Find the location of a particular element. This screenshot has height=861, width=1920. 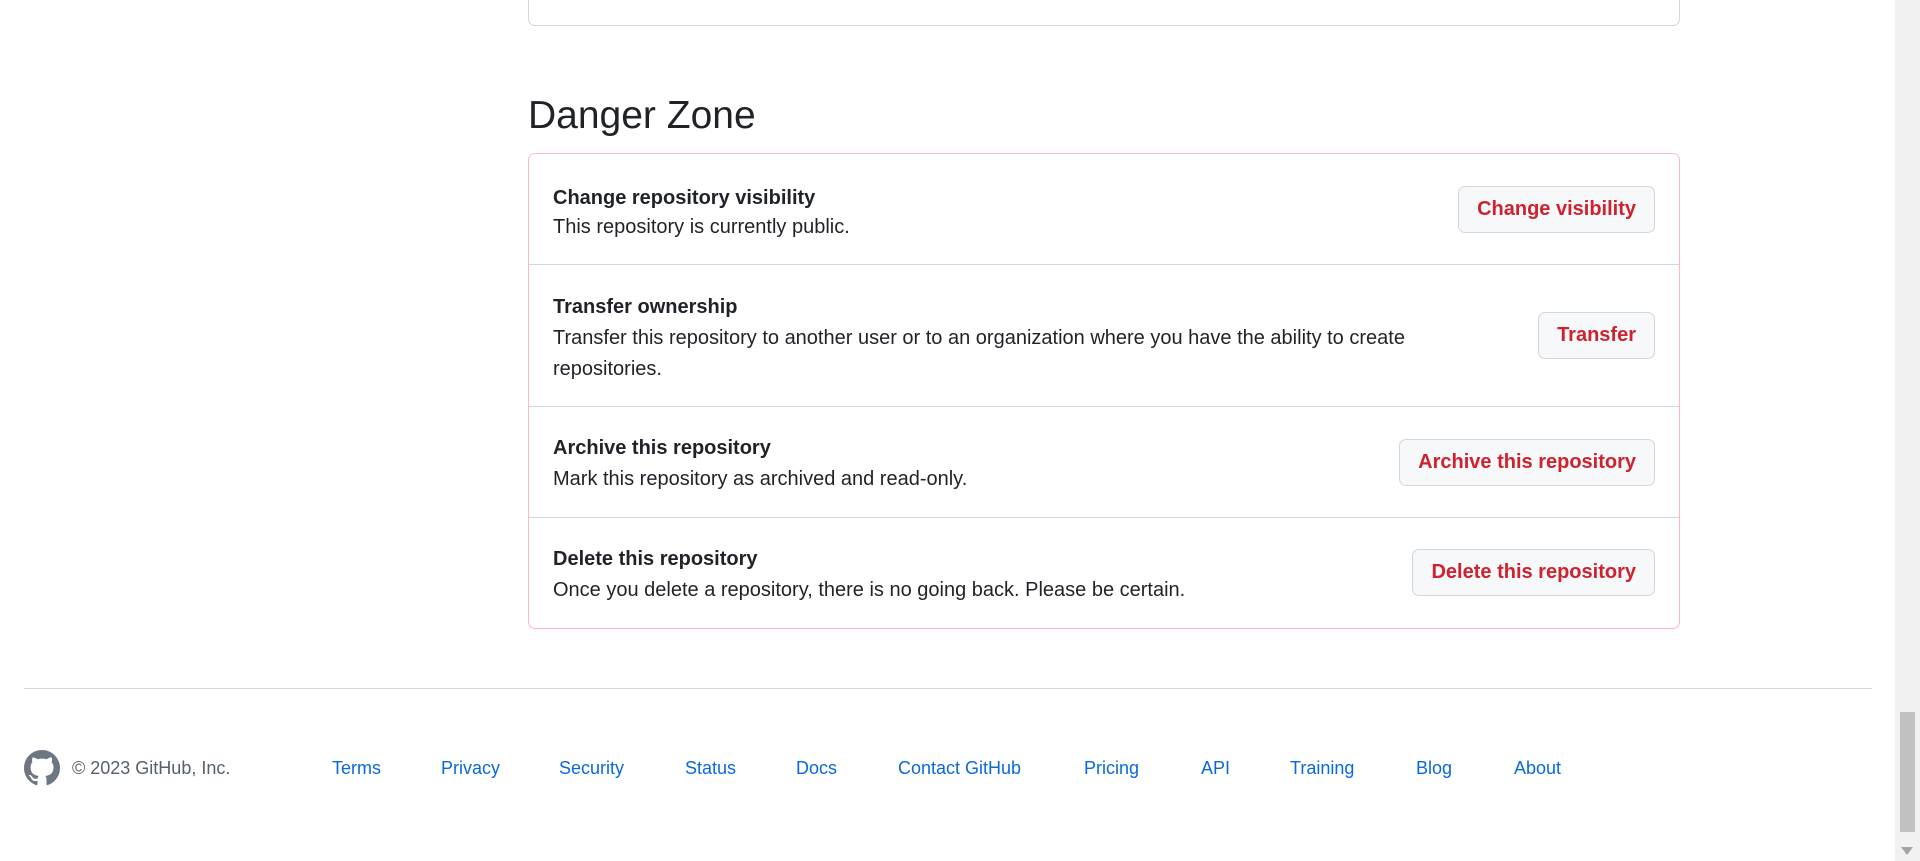

footer-link-contact: Contact GitHub is located at coordinates (959, 768).